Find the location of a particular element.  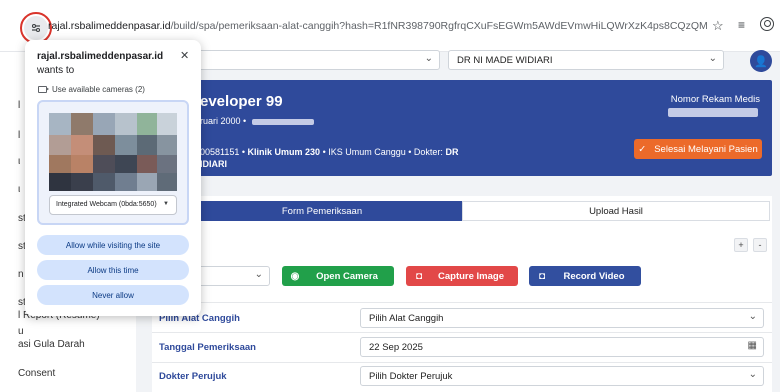

allow-while-visiting-button: Allow while visiting the site is located at coordinates (113, 245).